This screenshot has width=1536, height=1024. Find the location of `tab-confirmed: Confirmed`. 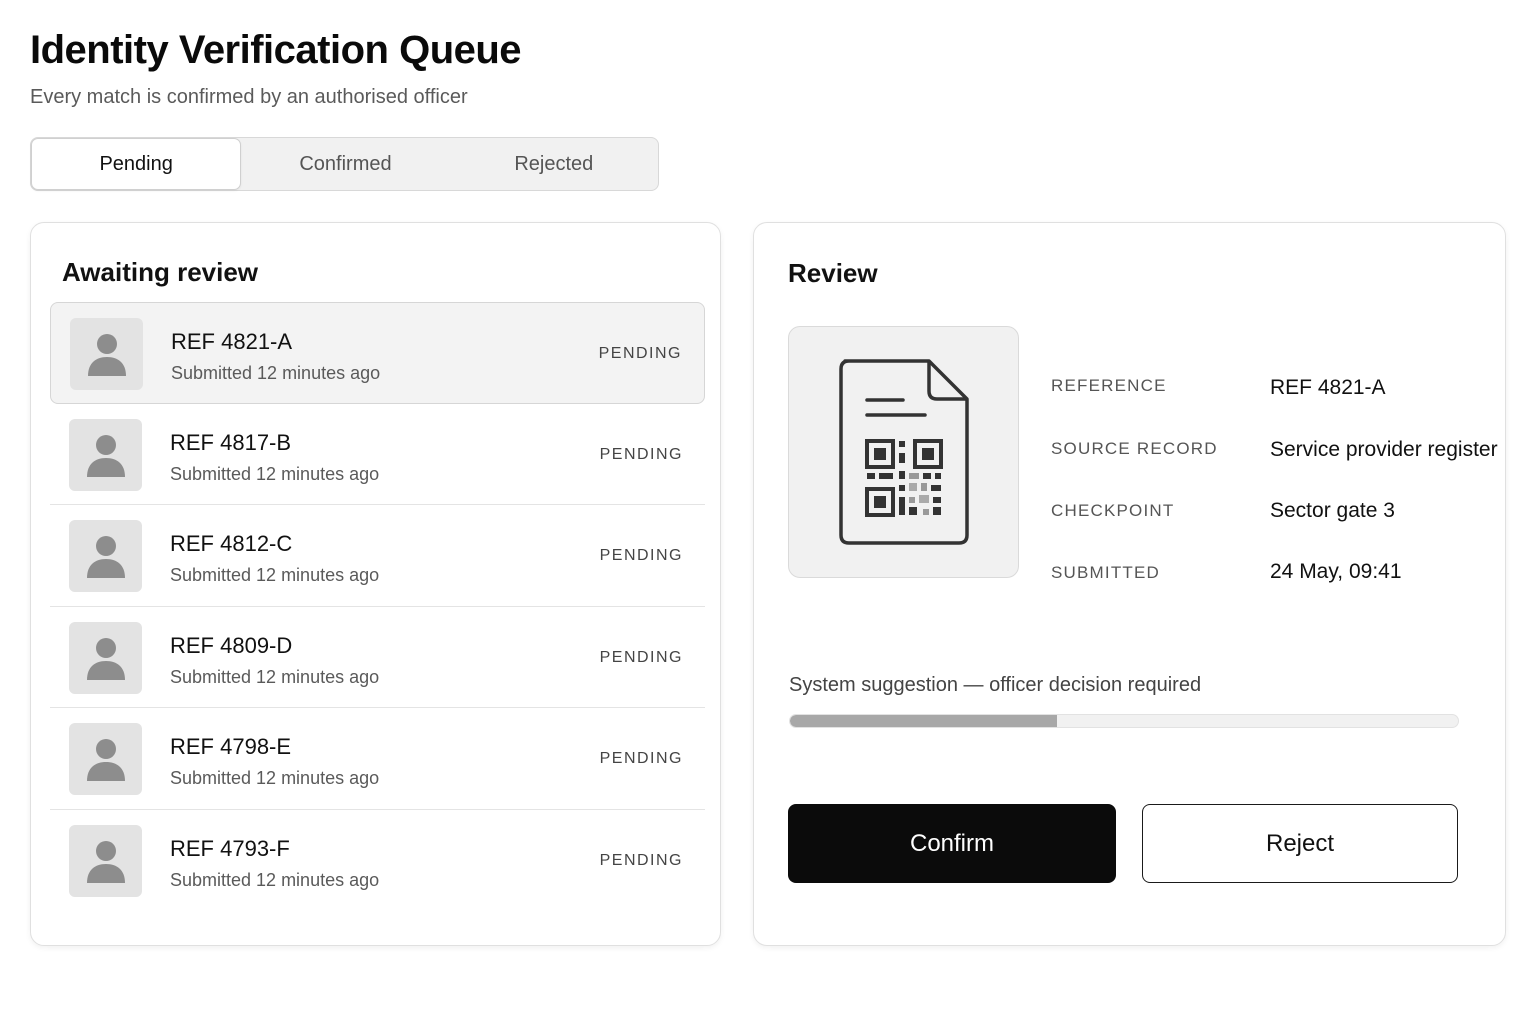

tab-confirmed: Confirmed is located at coordinates (345, 164).